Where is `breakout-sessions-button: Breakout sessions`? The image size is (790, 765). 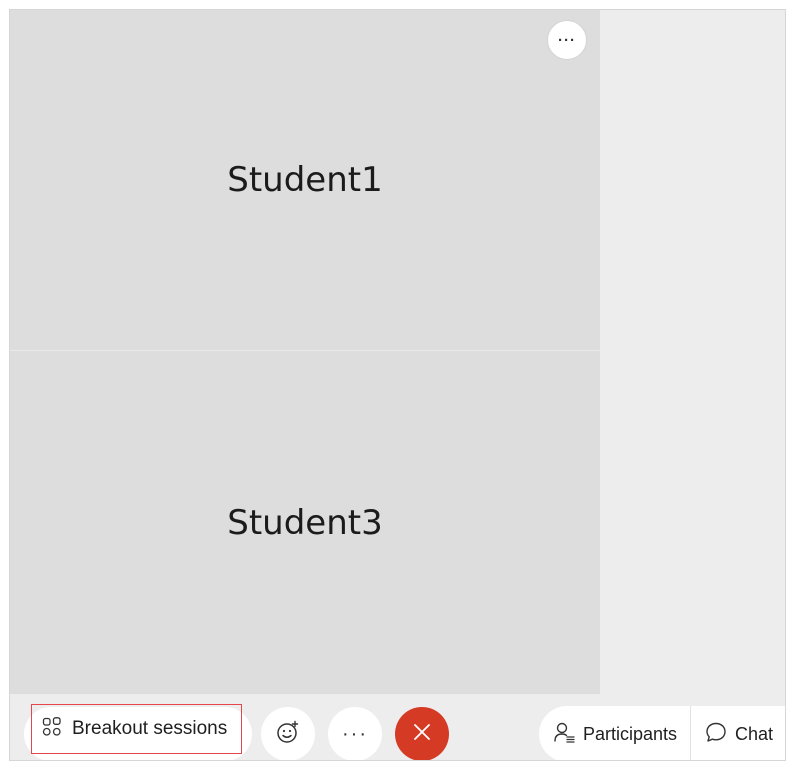
breakout-sessions-button: Breakout sessions is located at coordinates (136, 729).